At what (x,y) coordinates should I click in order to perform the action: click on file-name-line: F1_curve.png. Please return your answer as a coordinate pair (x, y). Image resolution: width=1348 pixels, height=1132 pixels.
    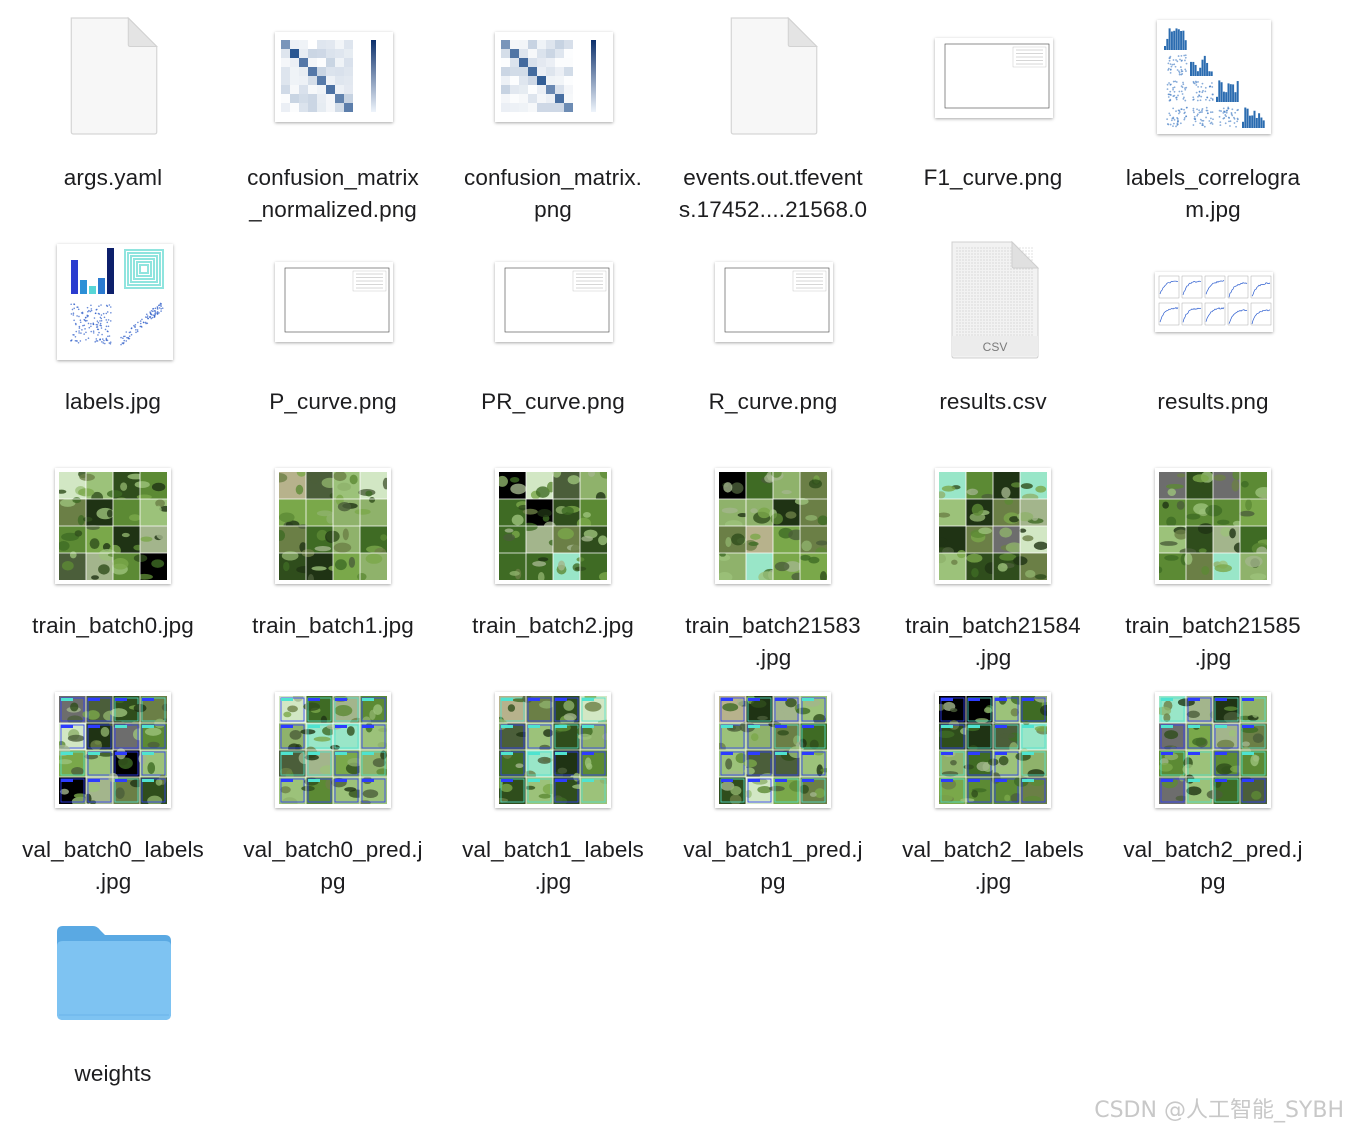
    Looking at the image, I should click on (993, 177).